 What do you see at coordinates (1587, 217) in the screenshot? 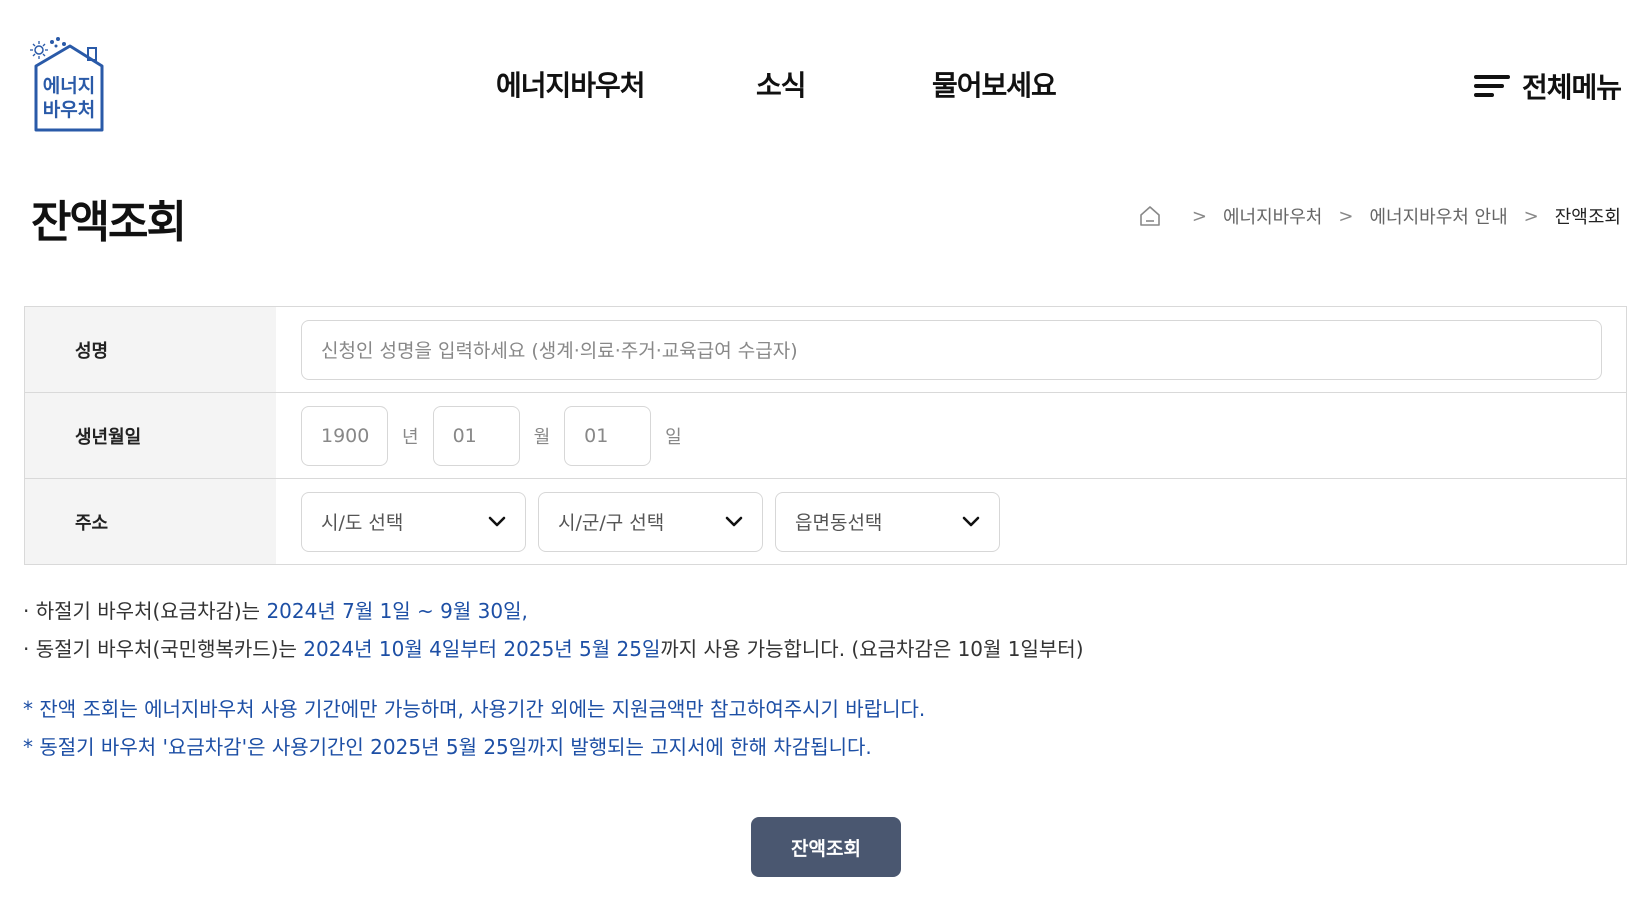
I see `breadcrumb-item-current: 잔액조회` at bounding box center [1587, 217].